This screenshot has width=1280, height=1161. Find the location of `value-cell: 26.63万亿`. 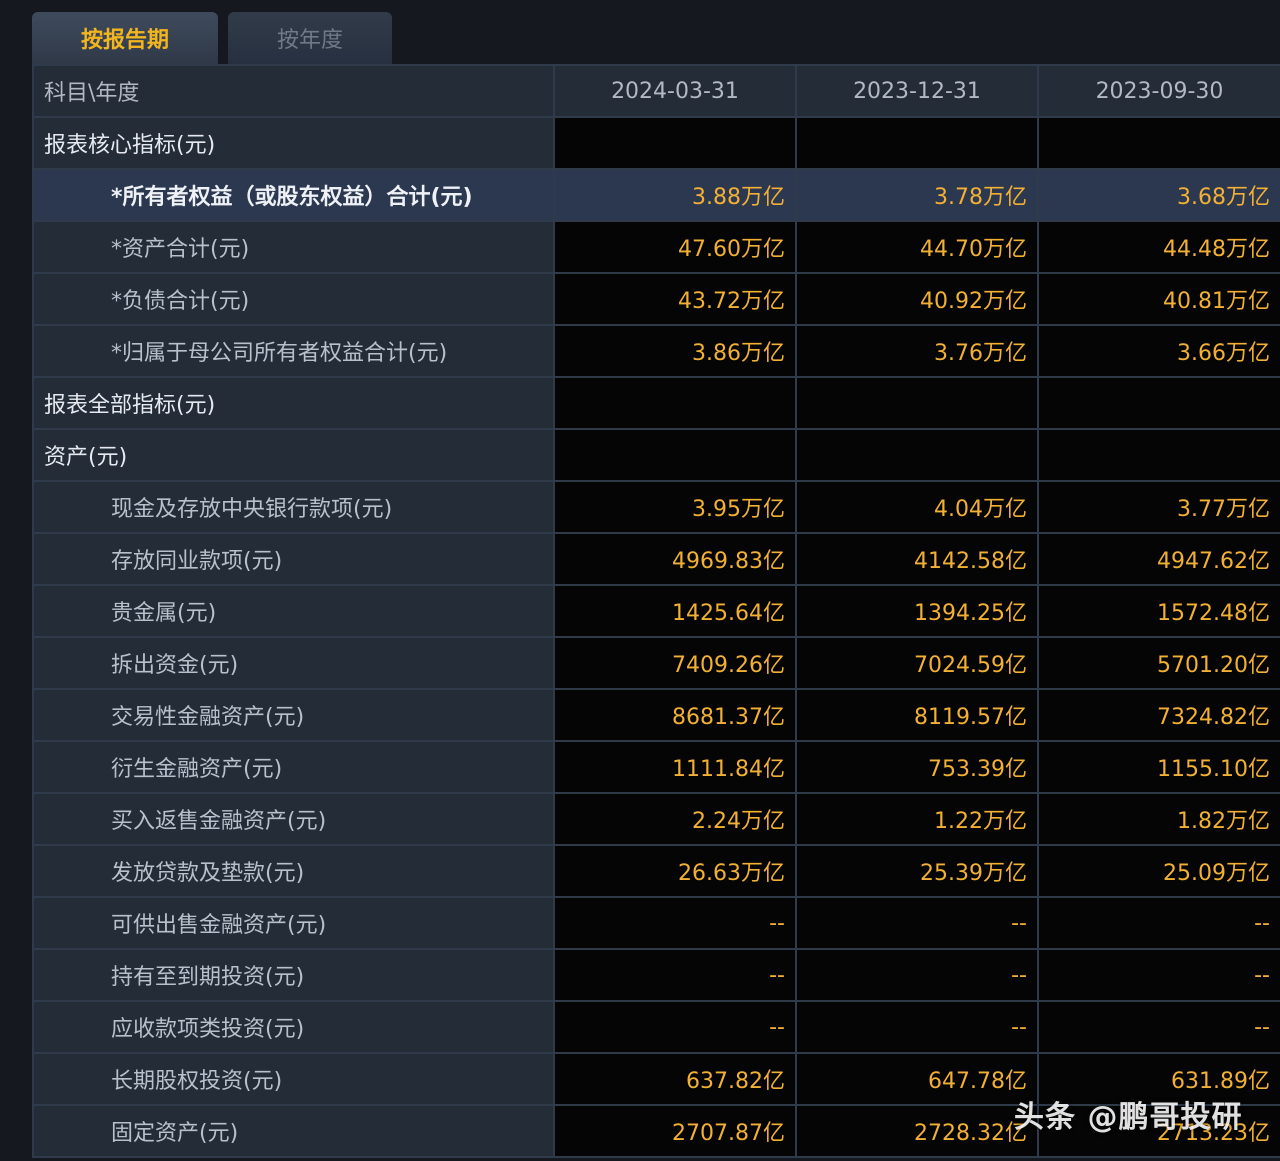

value-cell: 26.63万亿 is located at coordinates (675, 871).